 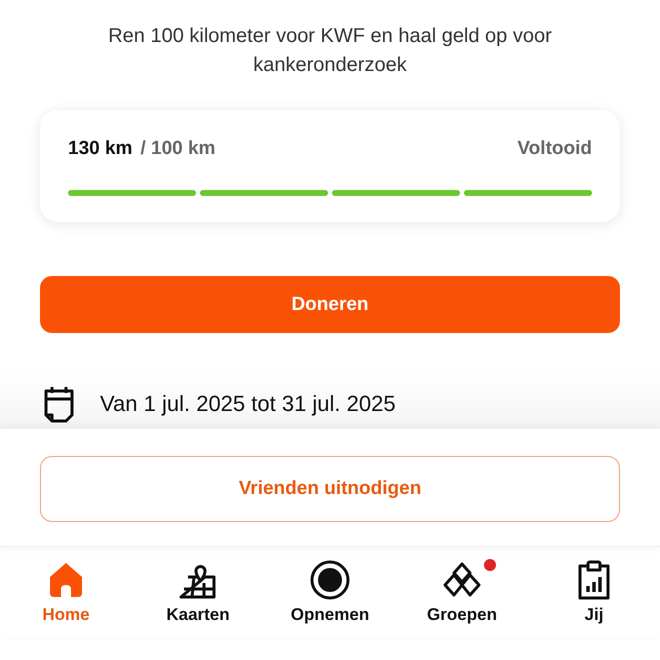 I want to click on date-range: Van 1 jul. 2025 tot 31 jul. 2025, so click(x=248, y=404).